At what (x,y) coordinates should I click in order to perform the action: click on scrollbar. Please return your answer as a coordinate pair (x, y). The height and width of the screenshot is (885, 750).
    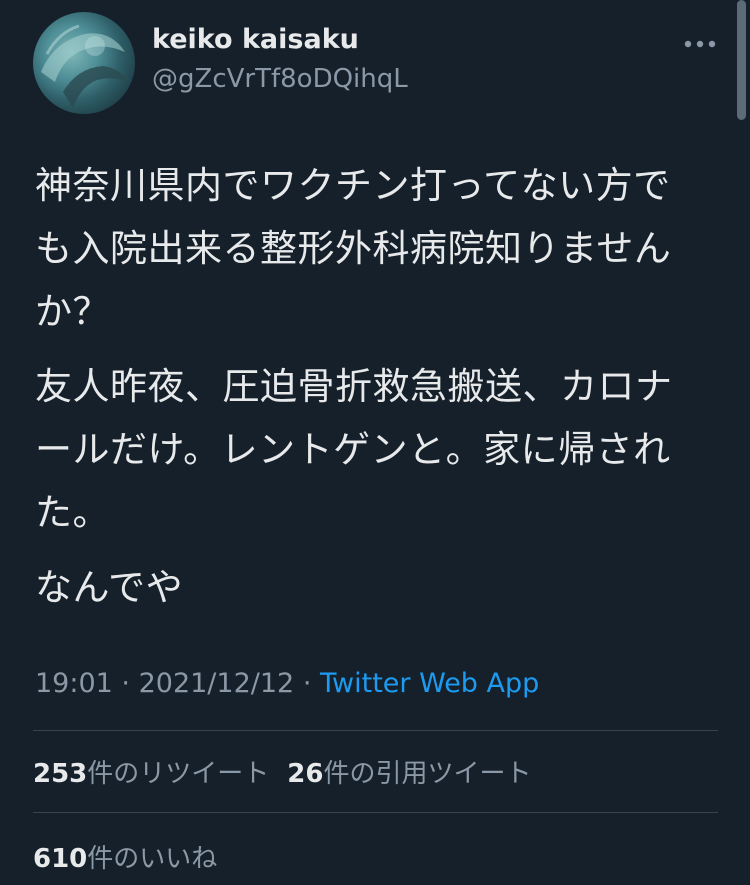
    Looking at the image, I should click on (741, 60).